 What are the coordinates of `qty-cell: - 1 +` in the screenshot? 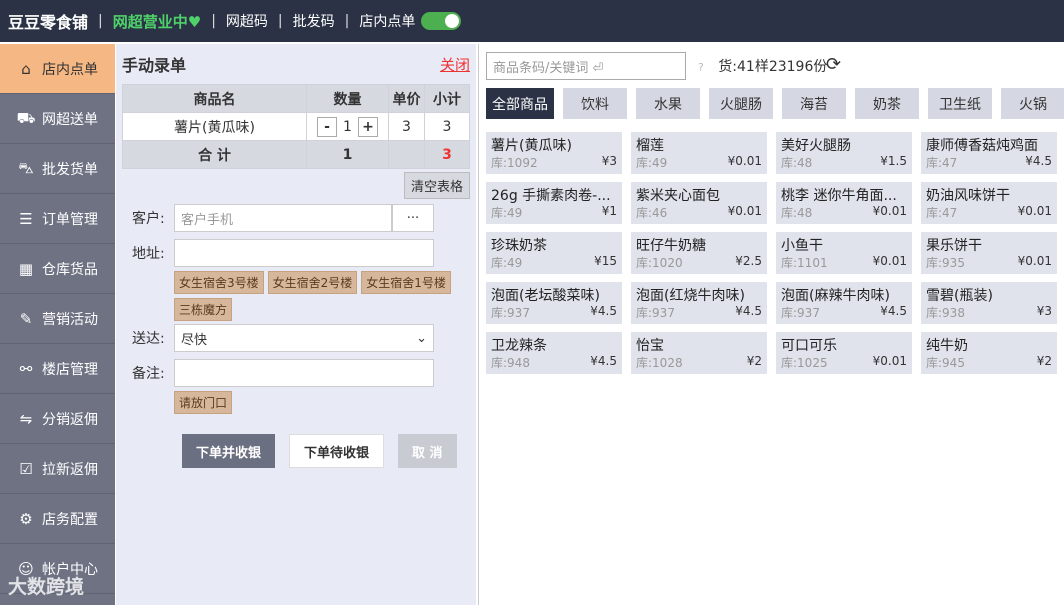 It's located at (347, 126).